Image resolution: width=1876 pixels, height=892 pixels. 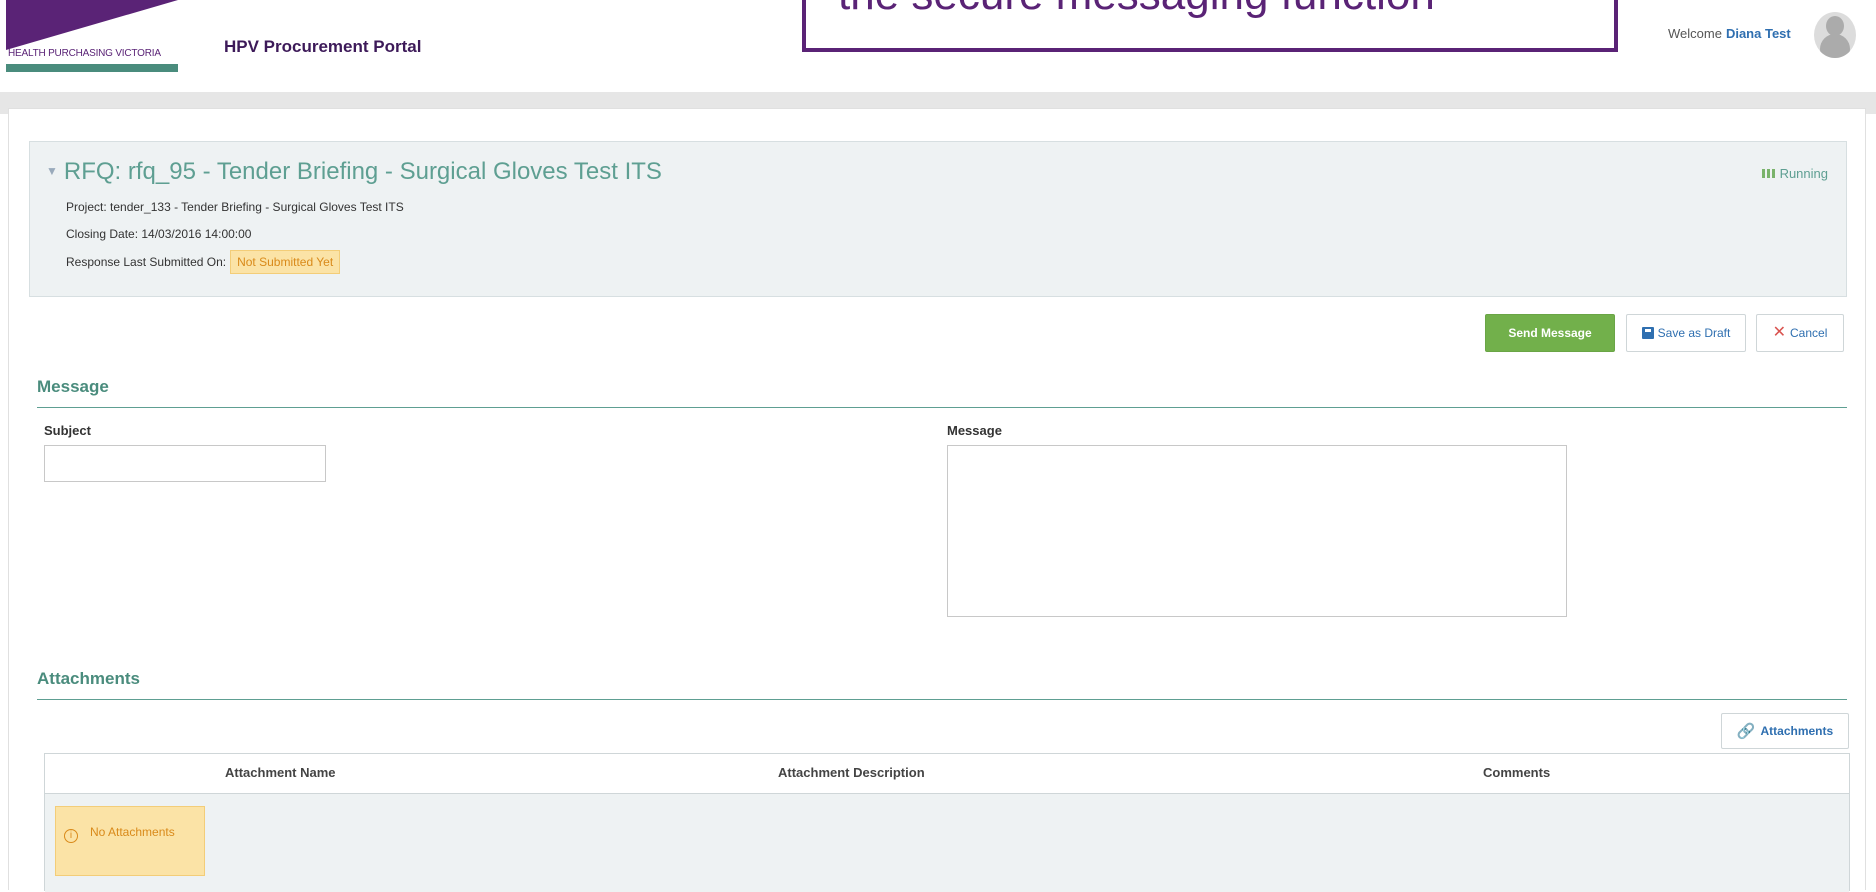 I want to click on add-attachments-label: Attachments, so click(x=1797, y=731).